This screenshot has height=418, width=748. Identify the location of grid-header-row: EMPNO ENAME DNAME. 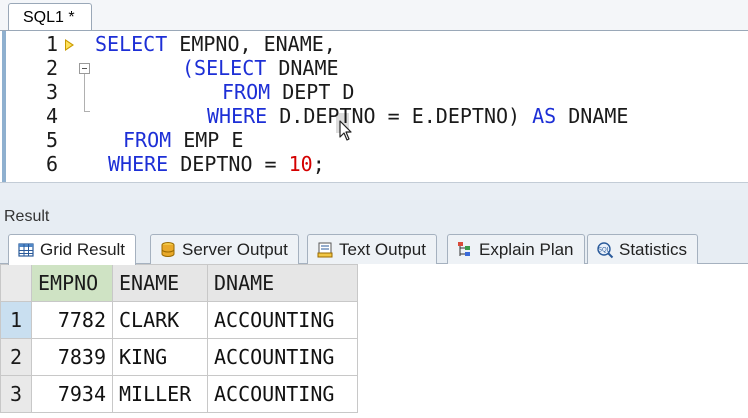
(179, 283).